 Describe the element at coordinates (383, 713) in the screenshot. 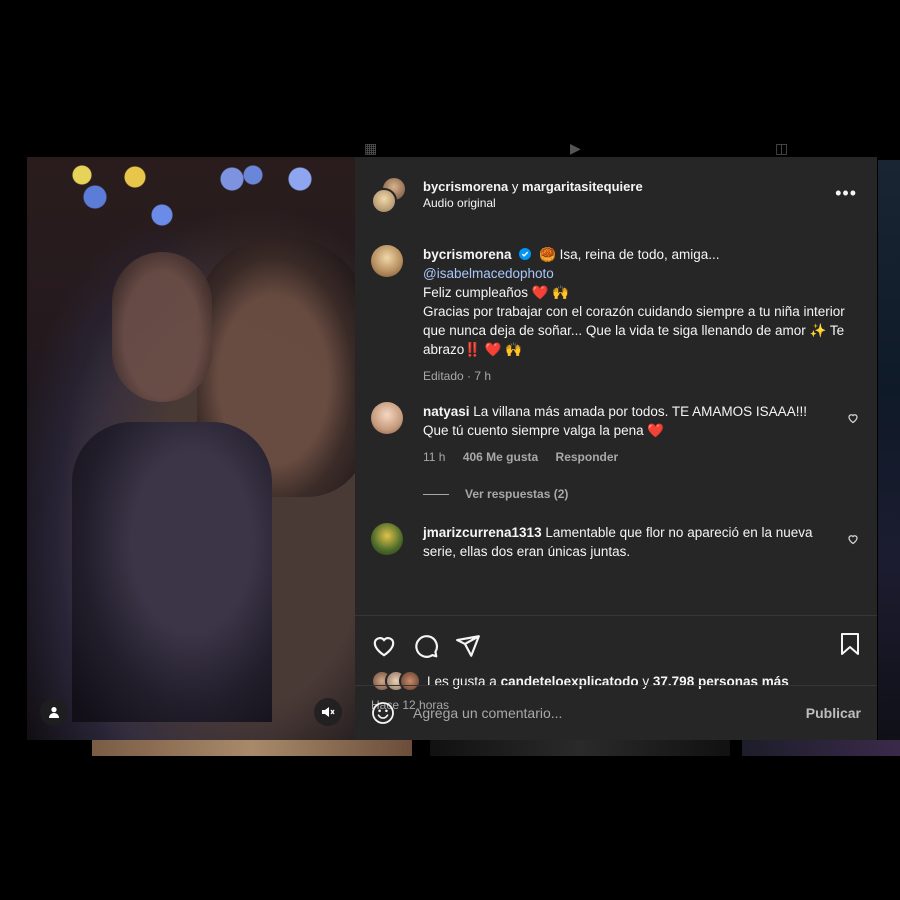

I see `emoji-icon` at that location.